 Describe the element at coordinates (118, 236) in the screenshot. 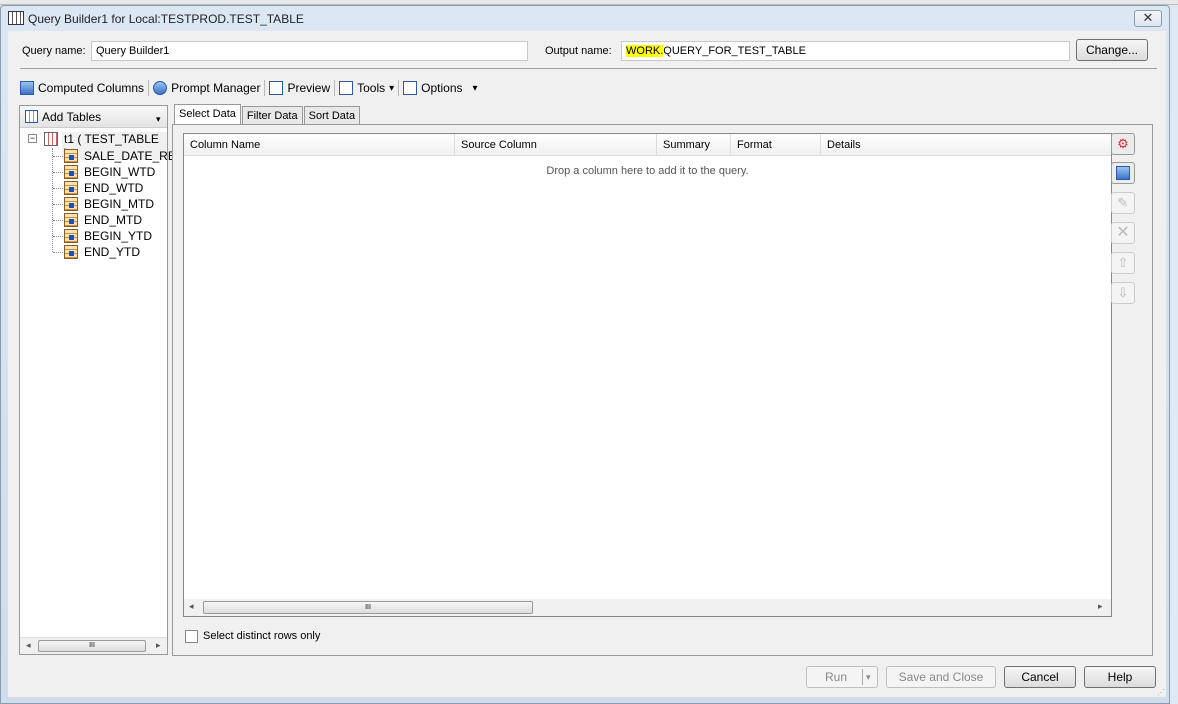

I see `column-label: BEGIN_YTD` at that location.